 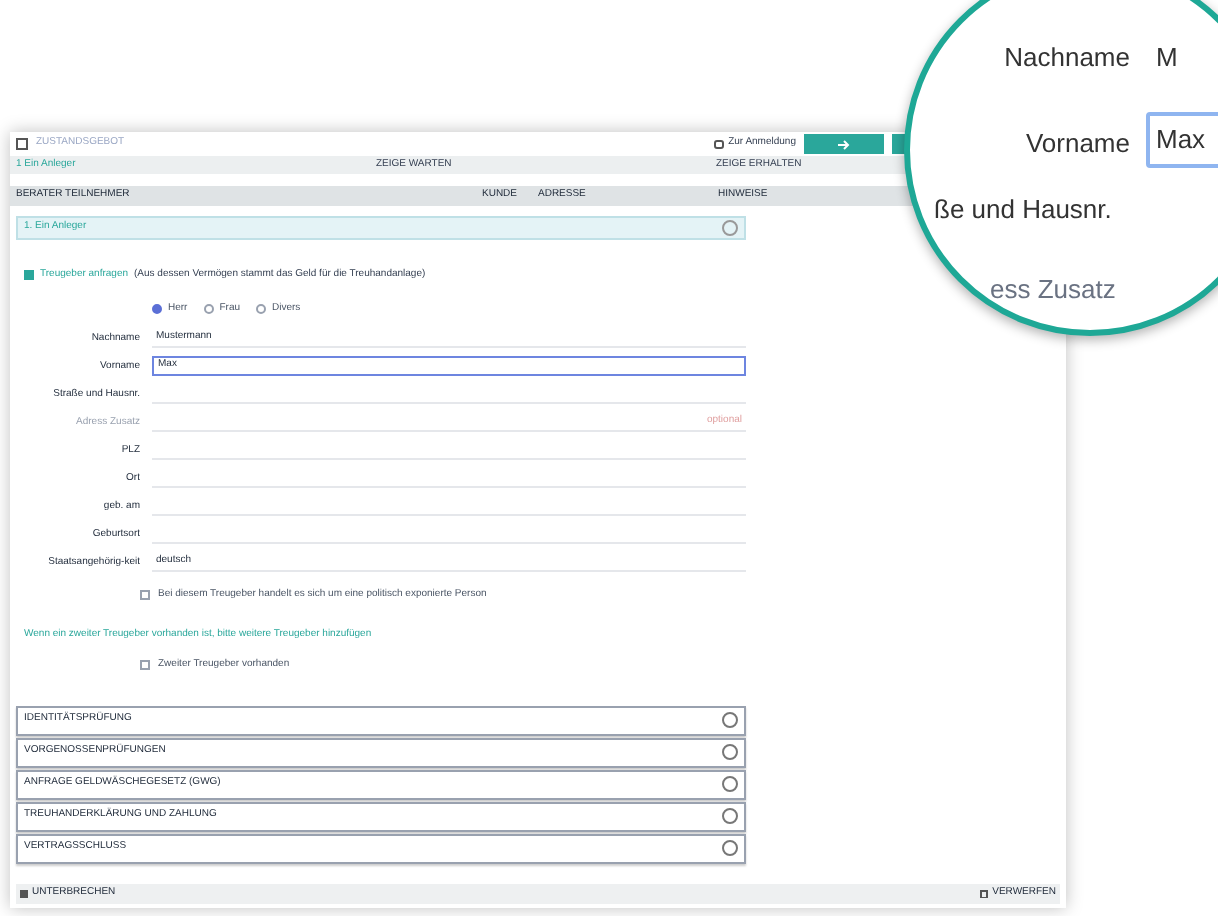 What do you see at coordinates (719, 144) in the screenshot?
I see `chat-icon` at bounding box center [719, 144].